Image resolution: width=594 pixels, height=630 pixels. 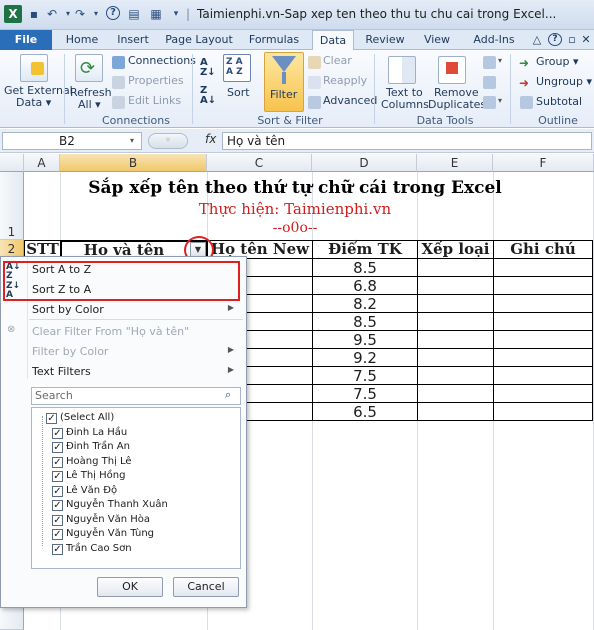 What do you see at coordinates (34, 14) in the screenshot?
I see `save-icon: ▪` at bounding box center [34, 14].